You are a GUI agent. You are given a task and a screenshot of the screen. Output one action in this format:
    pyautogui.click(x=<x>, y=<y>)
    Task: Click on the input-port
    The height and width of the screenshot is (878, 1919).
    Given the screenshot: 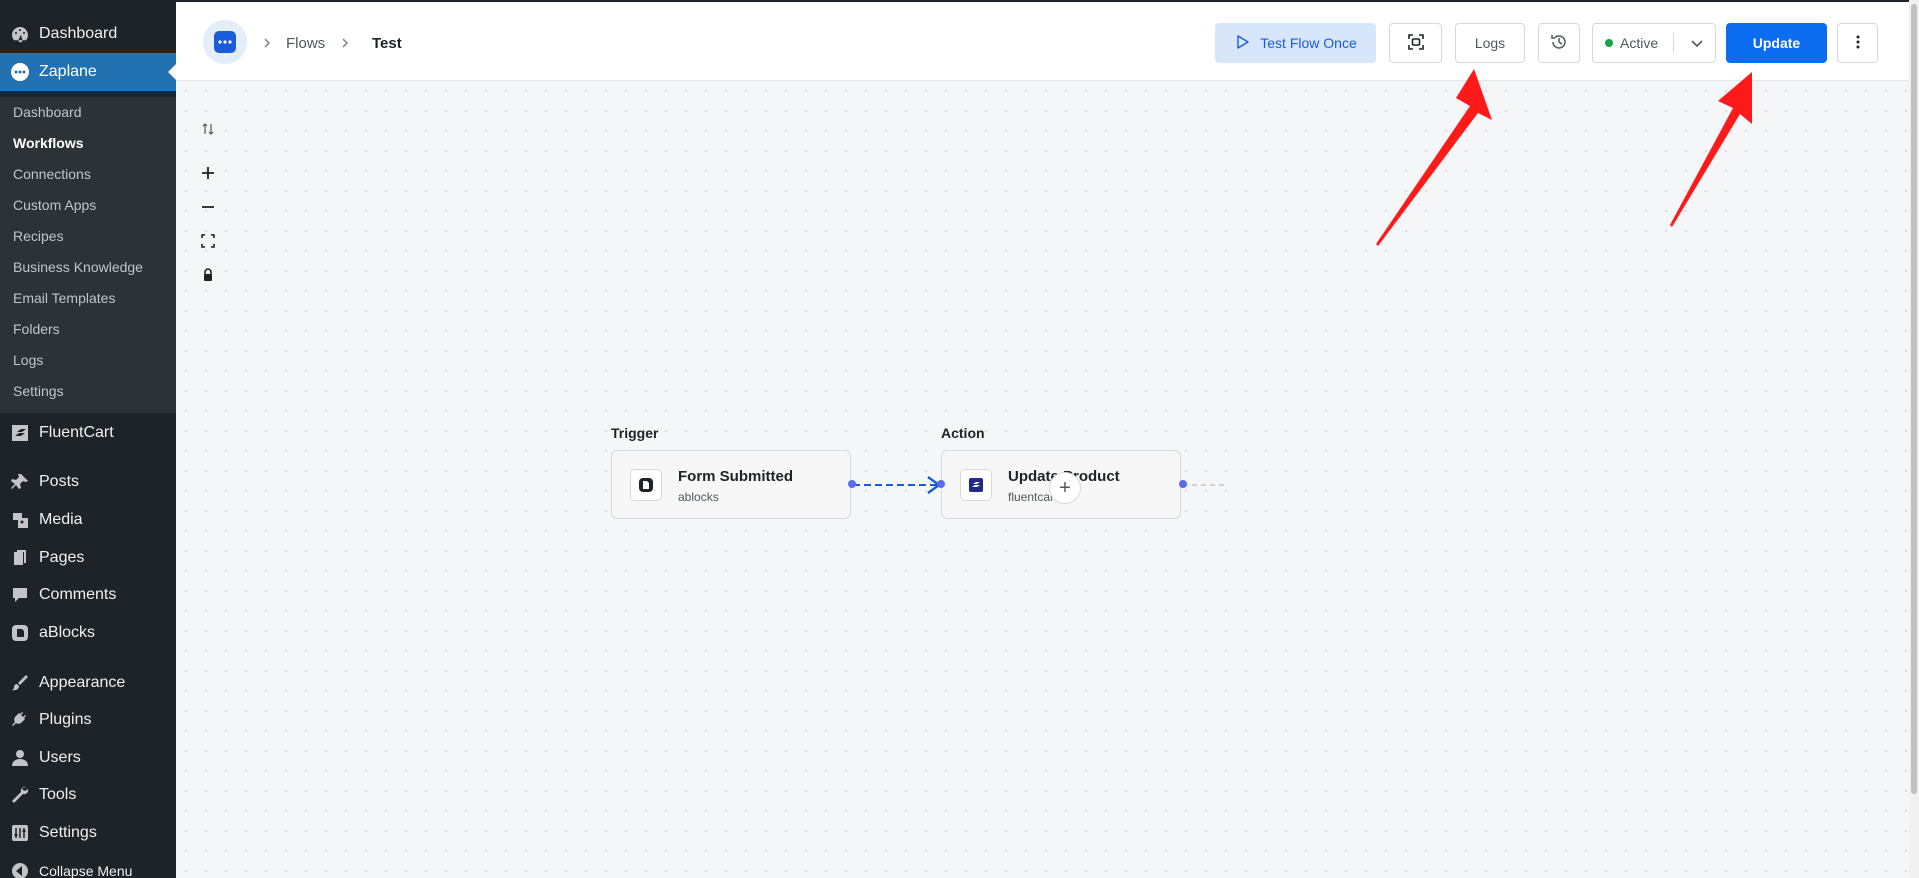 What is the action you would take?
    pyautogui.click(x=941, y=484)
    